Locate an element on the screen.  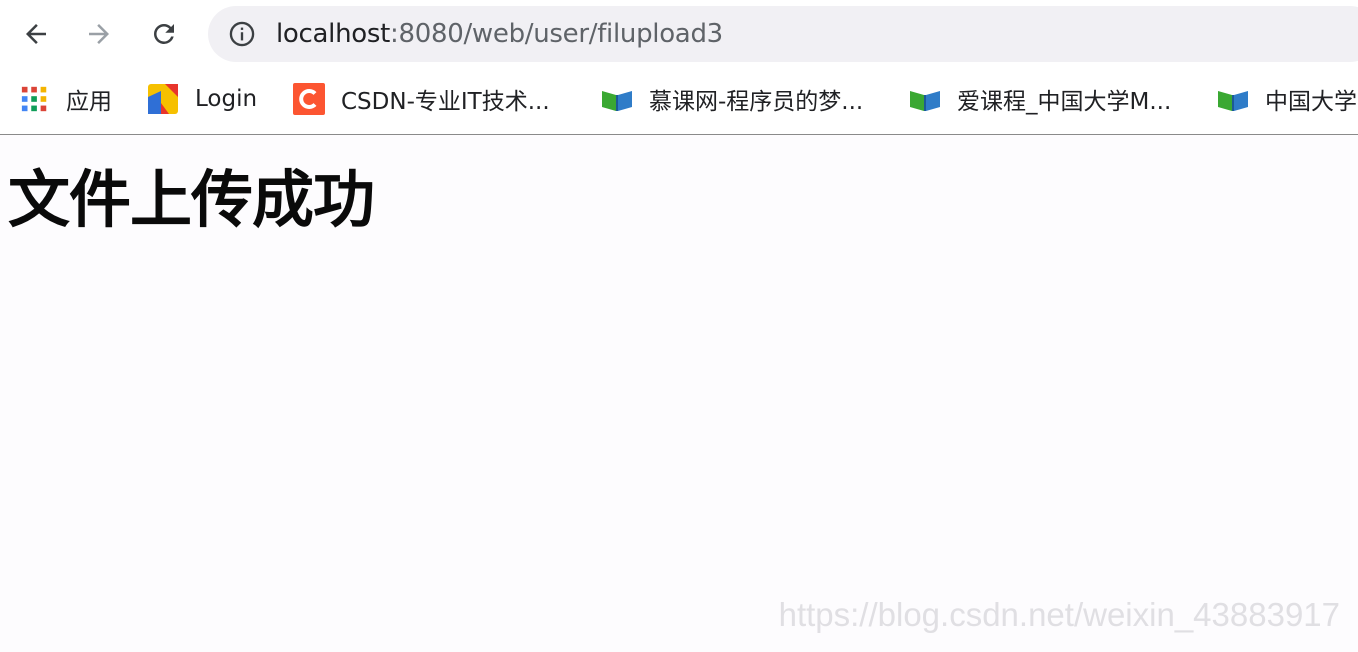
bookmark-label: 中国大学 is located at coordinates (1311, 102).